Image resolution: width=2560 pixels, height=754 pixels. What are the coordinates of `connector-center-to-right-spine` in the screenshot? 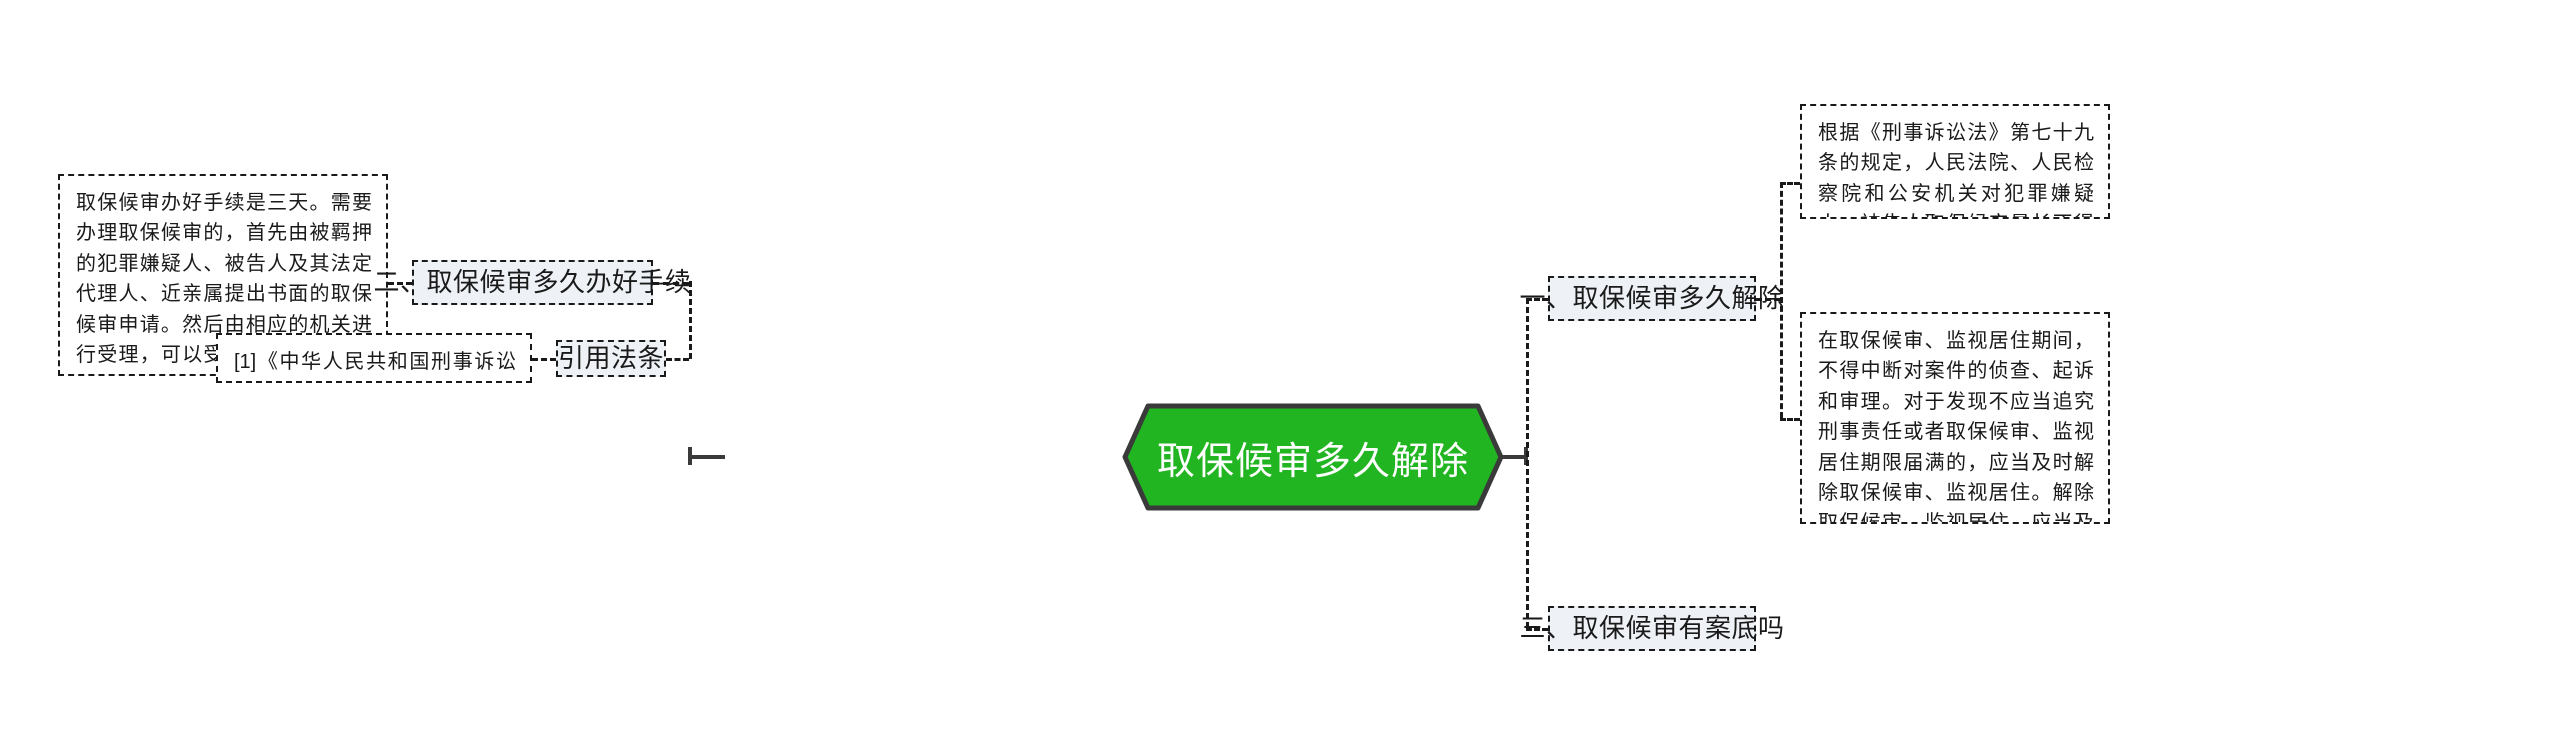 It's located at (1513, 457).